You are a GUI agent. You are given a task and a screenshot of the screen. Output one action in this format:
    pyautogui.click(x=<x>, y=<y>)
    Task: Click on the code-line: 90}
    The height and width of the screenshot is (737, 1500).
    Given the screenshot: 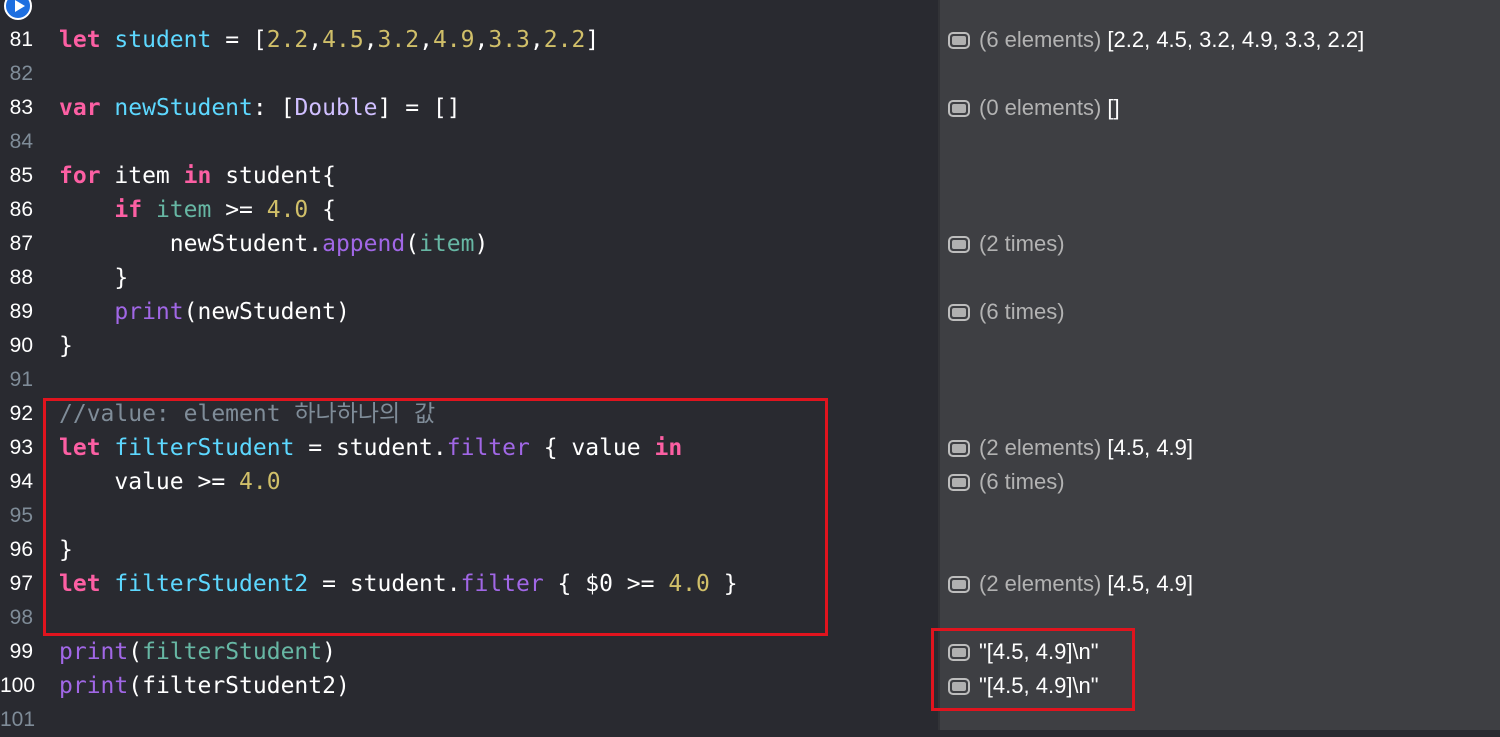 What is the action you would take?
    pyautogui.click(x=469, y=346)
    